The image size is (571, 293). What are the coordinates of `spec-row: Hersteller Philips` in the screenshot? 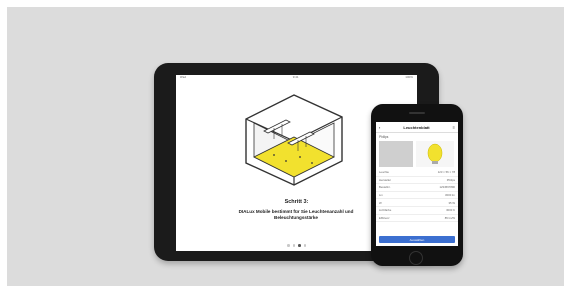 It's located at (417, 181).